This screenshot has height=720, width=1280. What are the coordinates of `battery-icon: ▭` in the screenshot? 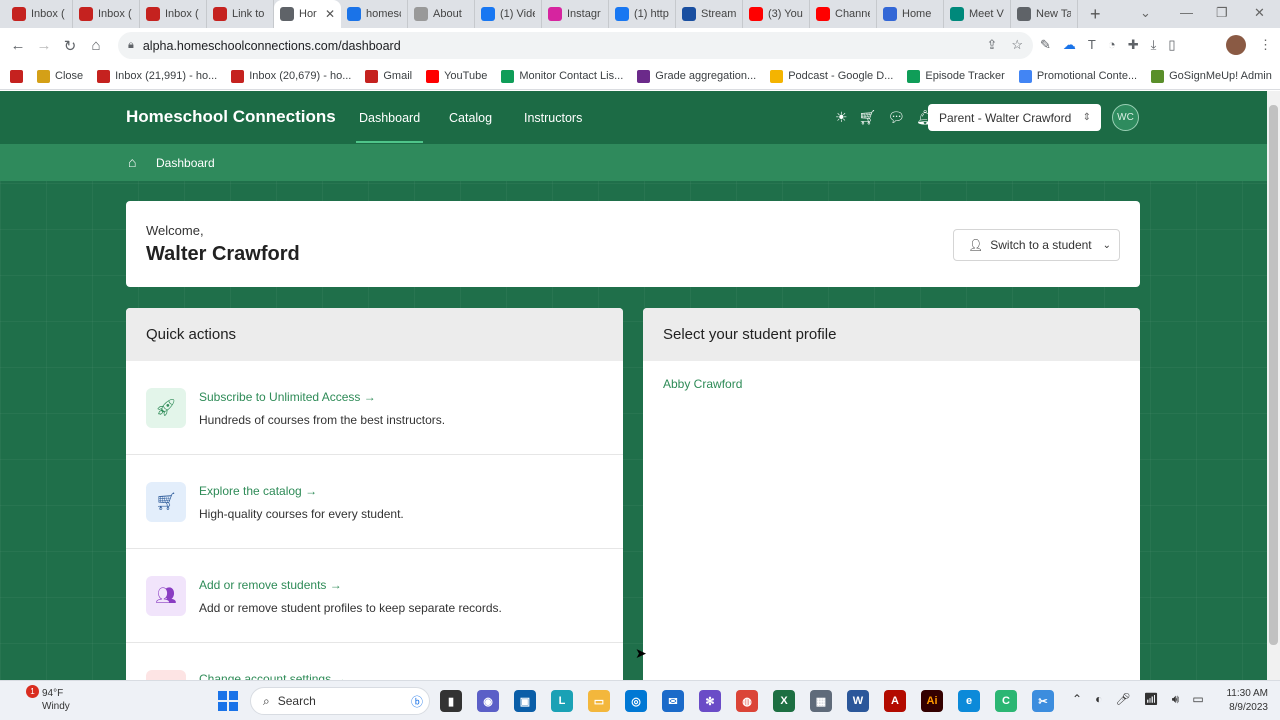 It's located at (1197, 699).